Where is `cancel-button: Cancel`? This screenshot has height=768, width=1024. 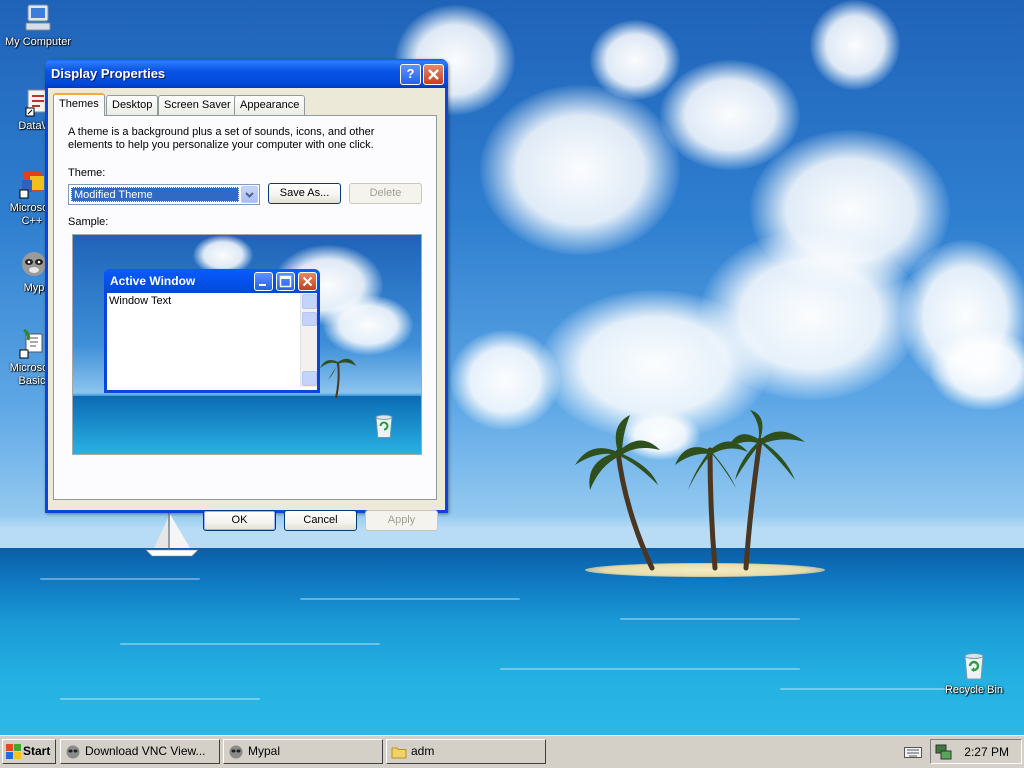
cancel-button: Cancel is located at coordinates (320, 520).